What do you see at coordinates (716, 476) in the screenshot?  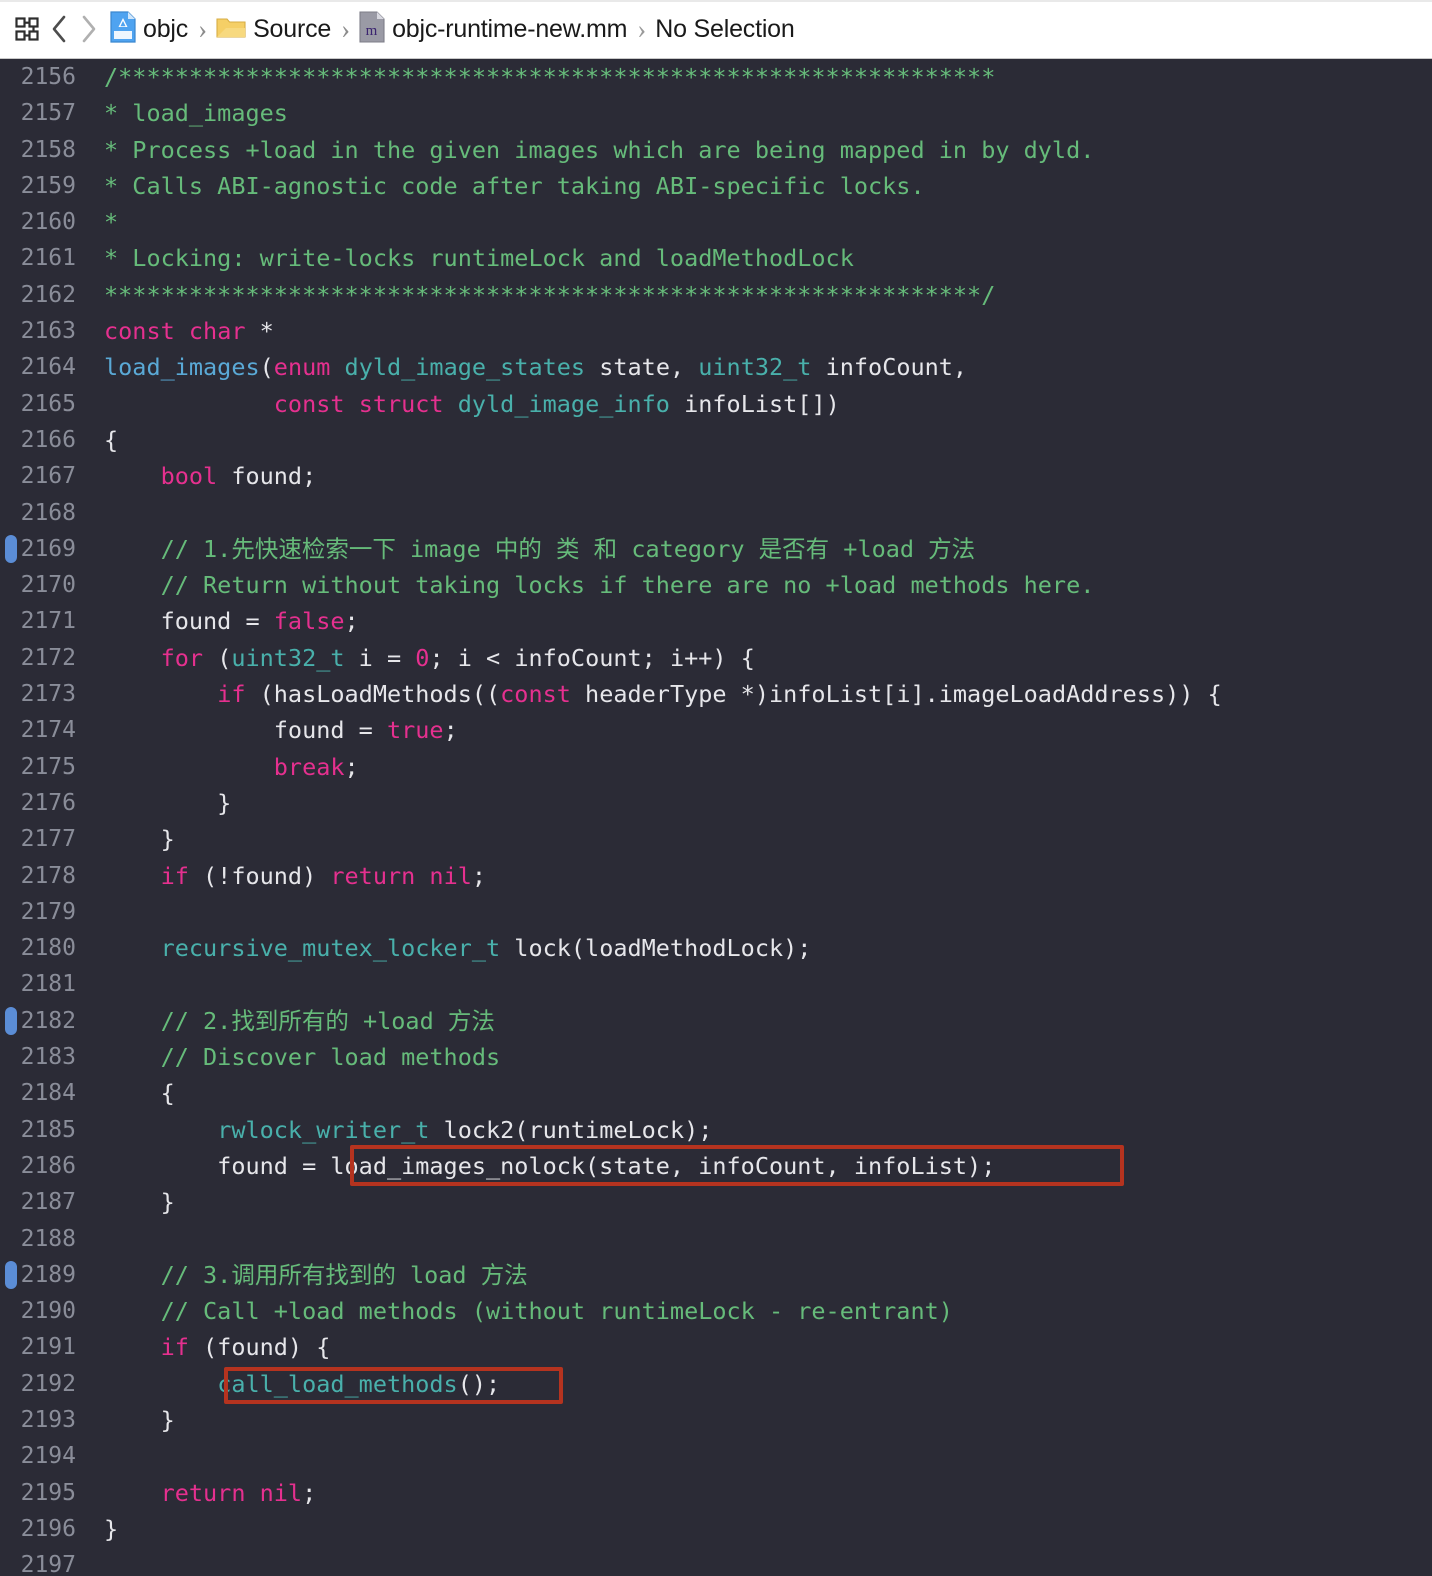 I see `code-line: 2167 bool found;` at bounding box center [716, 476].